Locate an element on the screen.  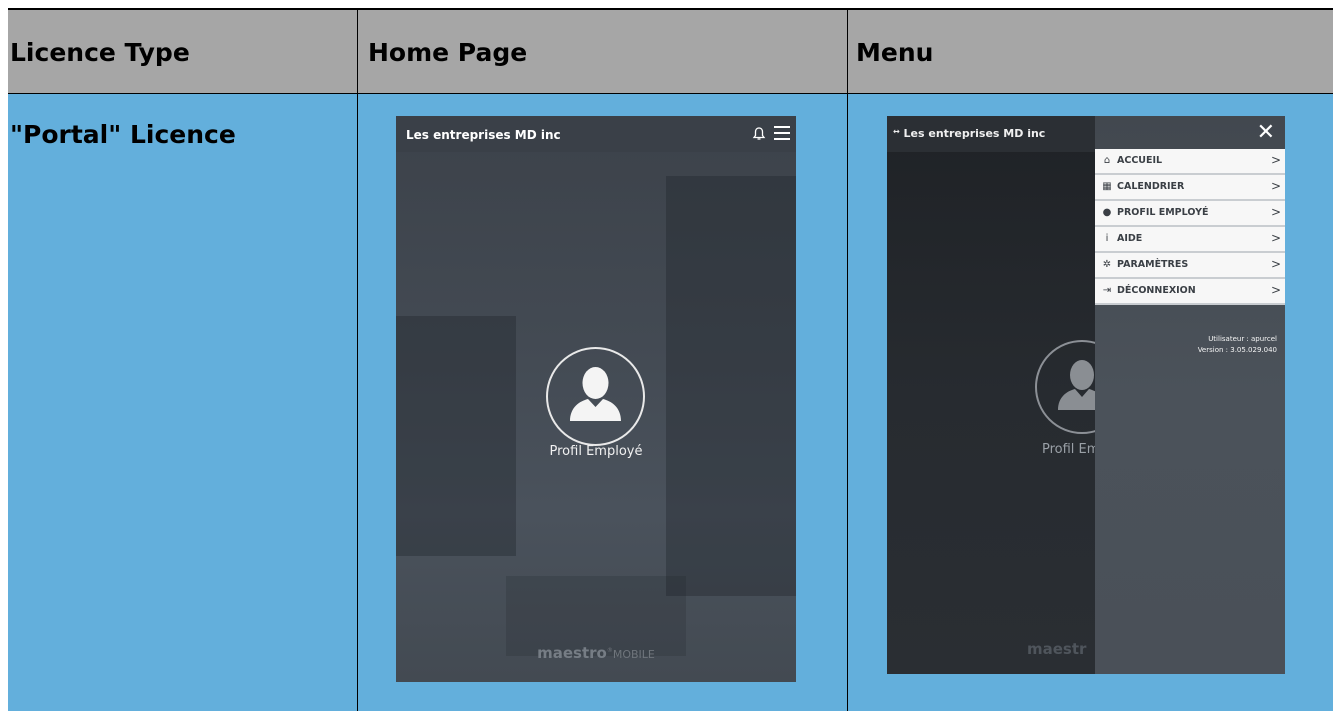
version-info: Version : 3.05.029.040 is located at coordinates (1237, 350).